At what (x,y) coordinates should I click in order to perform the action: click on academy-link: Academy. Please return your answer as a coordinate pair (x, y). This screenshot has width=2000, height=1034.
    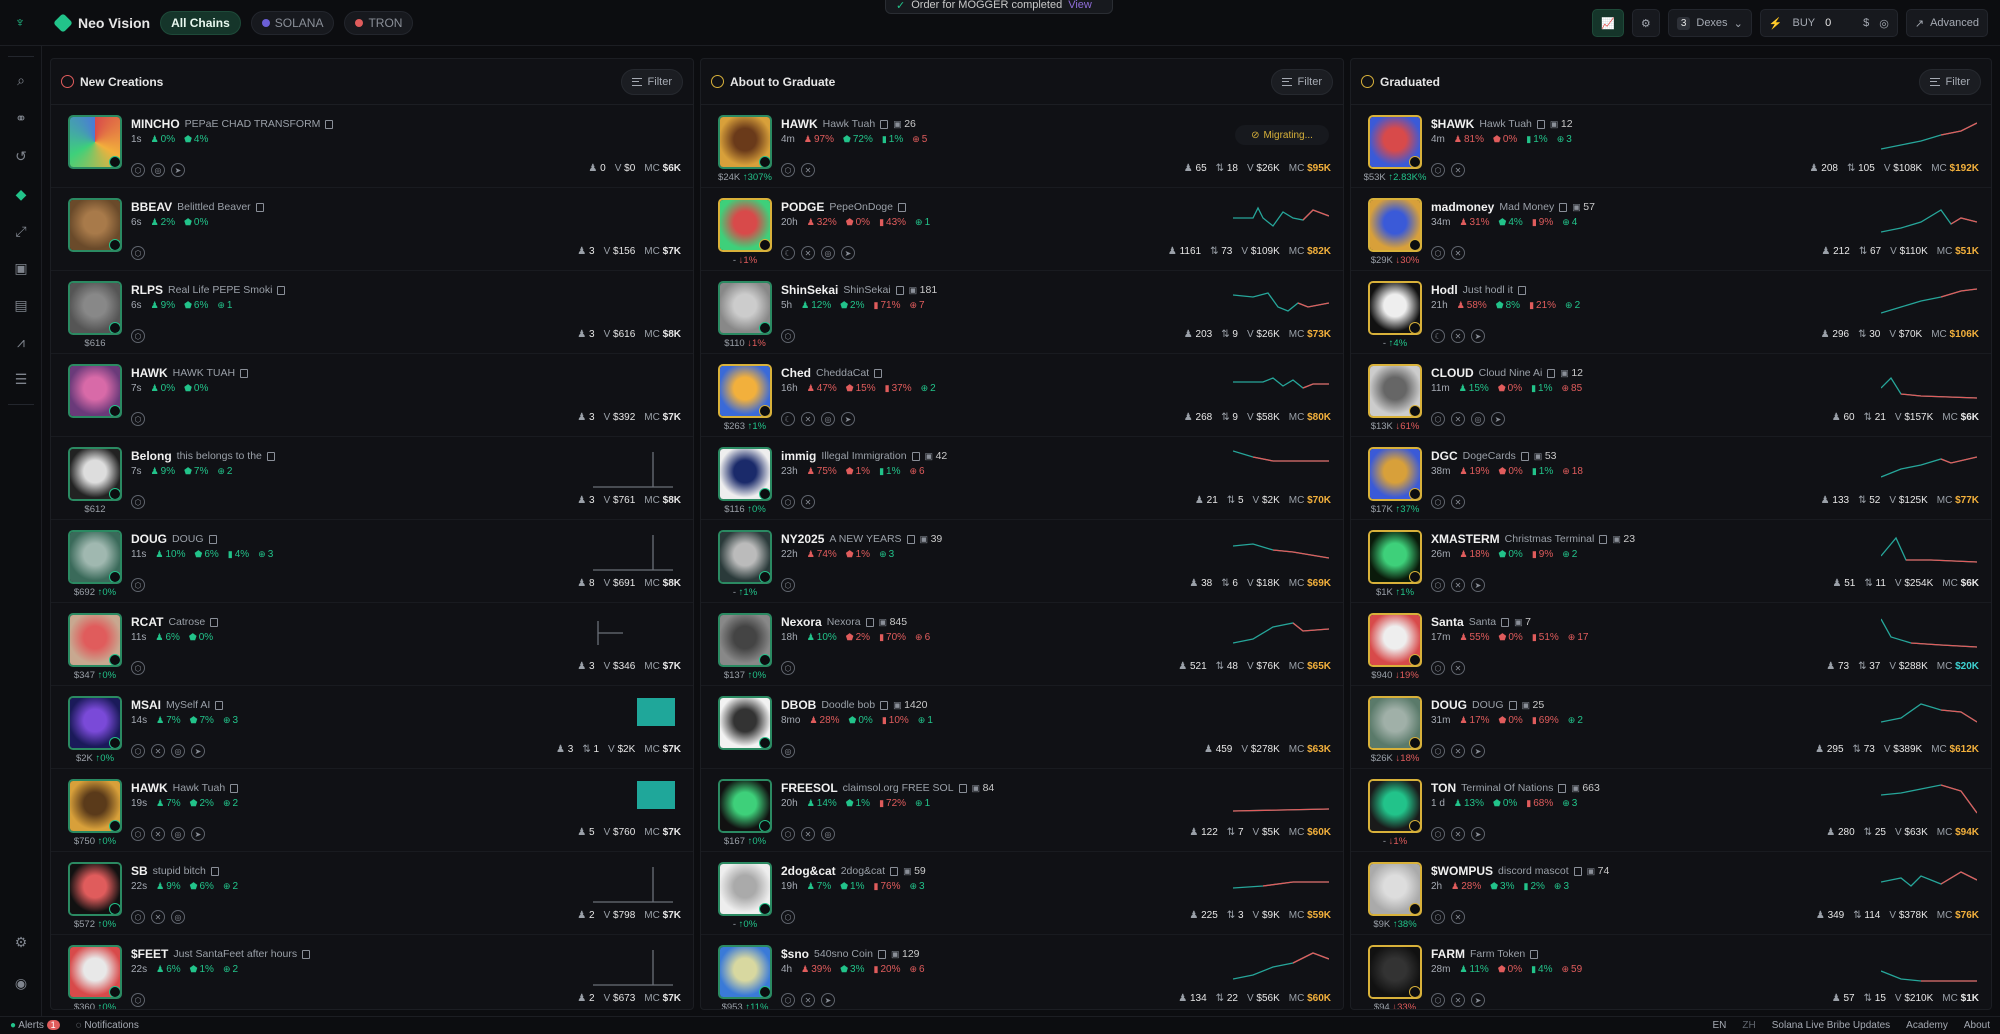
    Looking at the image, I should click on (1927, 1025).